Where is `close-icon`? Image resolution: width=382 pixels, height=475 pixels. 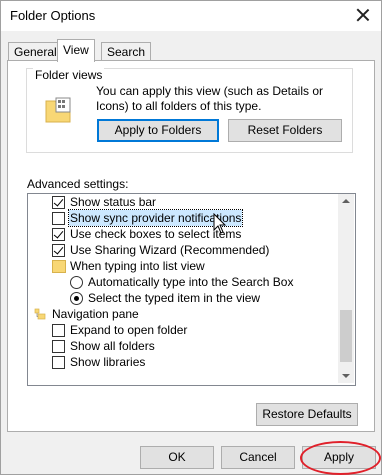 close-icon is located at coordinates (363, 15).